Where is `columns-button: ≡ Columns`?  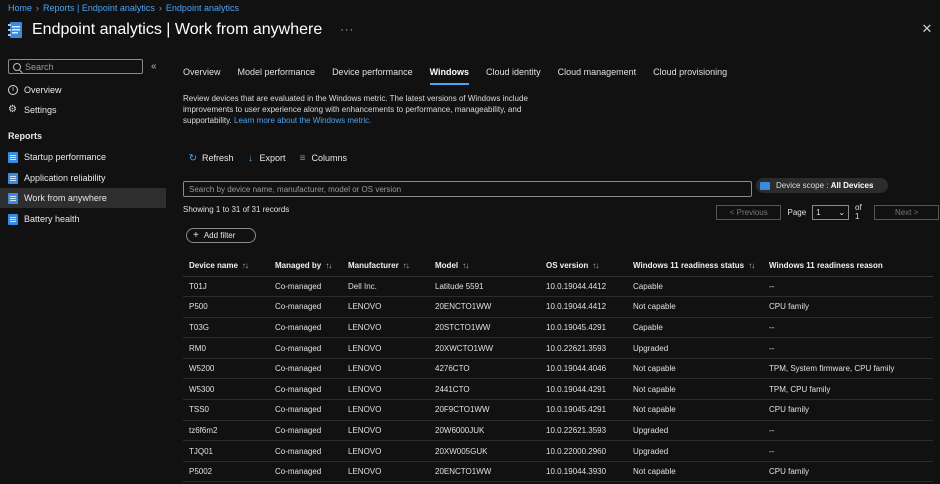
columns-button: ≡ Columns is located at coordinates (322, 158).